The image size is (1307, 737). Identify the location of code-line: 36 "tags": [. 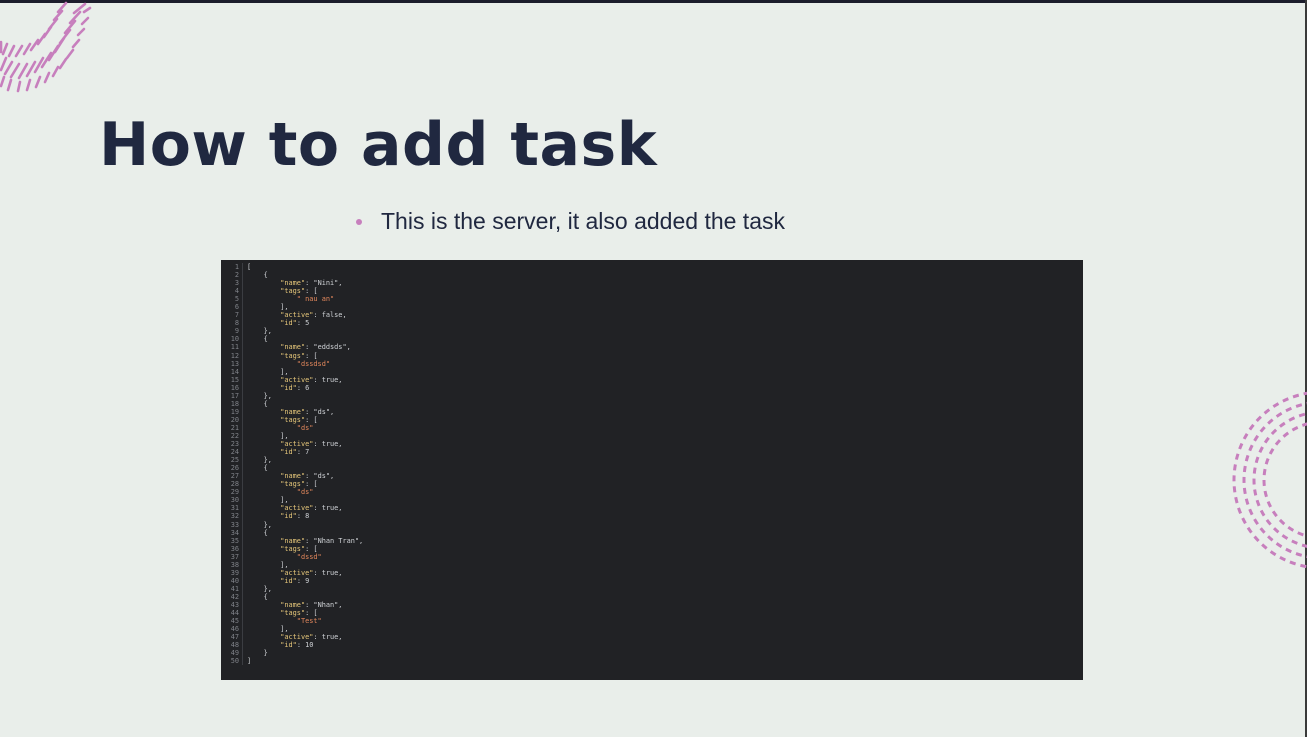
(292, 548).